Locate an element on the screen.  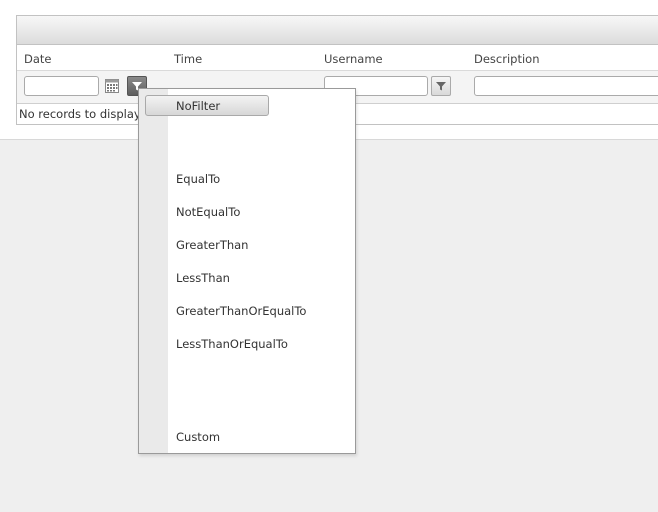
menu-item-nofilter: NoFilter is located at coordinates (207, 105).